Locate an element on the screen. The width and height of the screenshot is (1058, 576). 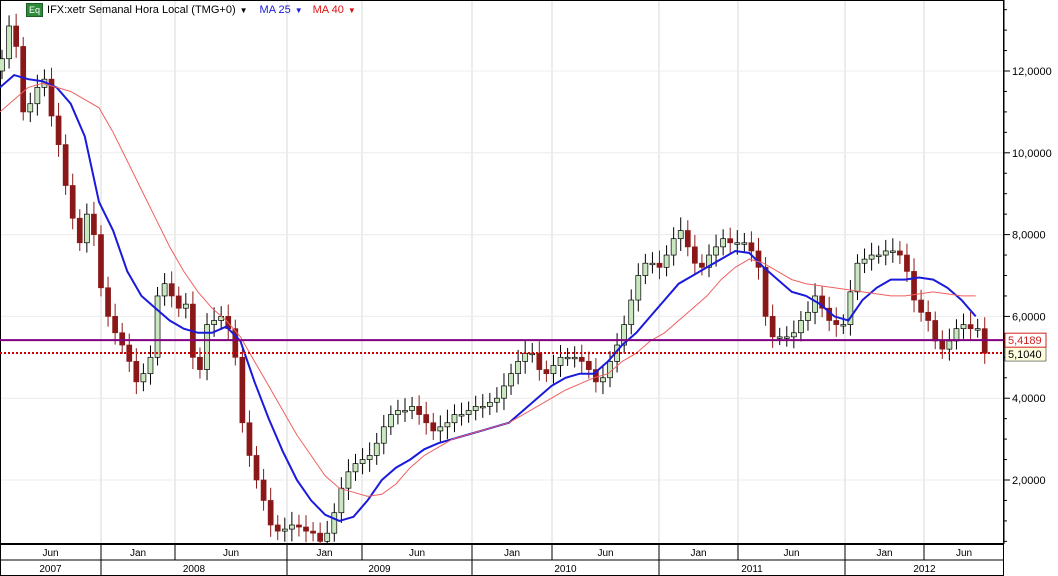
year-label: 2008 is located at coordinates (194, 569).